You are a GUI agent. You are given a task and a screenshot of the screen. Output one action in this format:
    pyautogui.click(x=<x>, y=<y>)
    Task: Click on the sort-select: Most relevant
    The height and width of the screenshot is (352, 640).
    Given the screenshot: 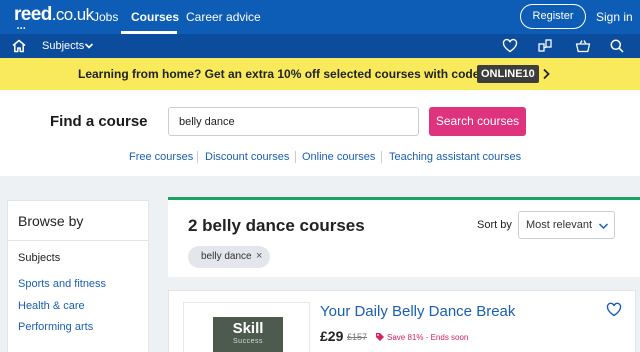 What is the action you would take?
    pyautogui.click(x=566, y=225)
    